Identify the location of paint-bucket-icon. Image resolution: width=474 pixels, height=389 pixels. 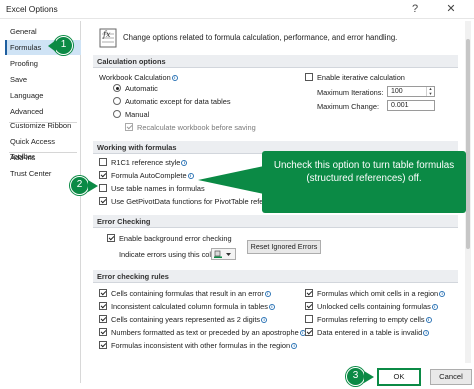
(222, 254).